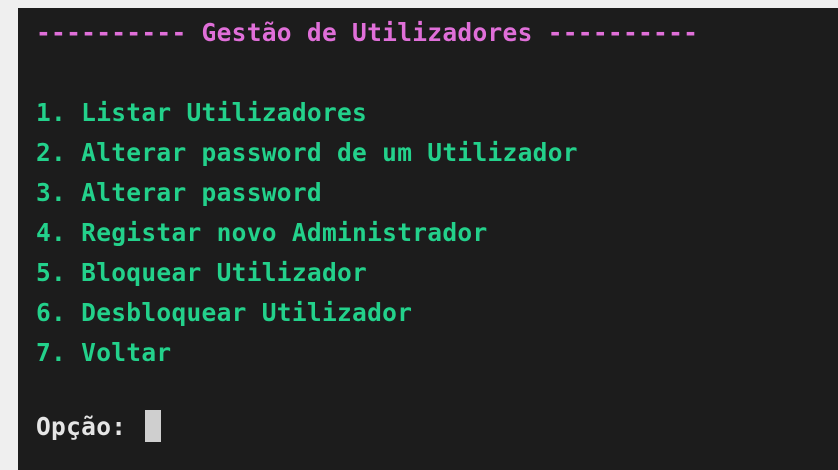 The width and height of the screenshot is (838, 470). Describe the element at coordinates (89, 426) in the screenshot. I see `prompt-label: Opção:` at that location.